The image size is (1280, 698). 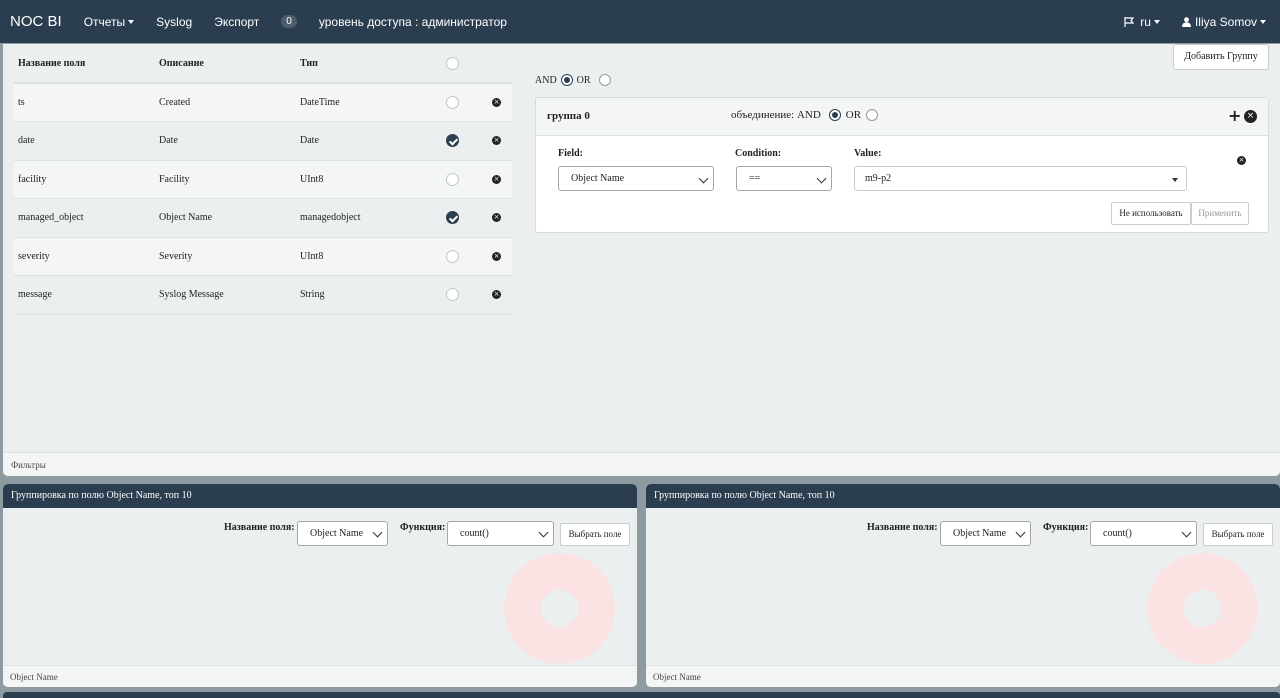 What do you see at coordinates (1220, 213) in the screenshot?
I see `apply-button: Применить` at bounding box center [1220, 213].